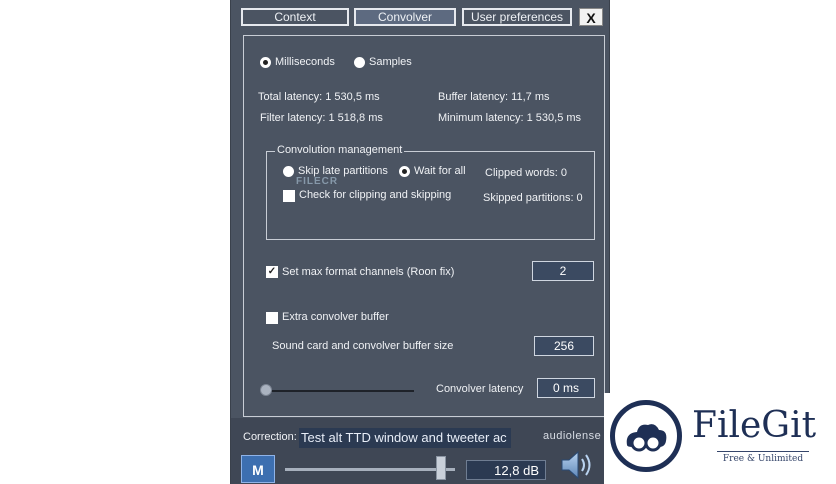 This screenshot has width=836, height=484. Describe the element at coordinates (494, 97) in the screenshot. I see `buffer-latency: Buffer latency: 11,7 ms` at that location.